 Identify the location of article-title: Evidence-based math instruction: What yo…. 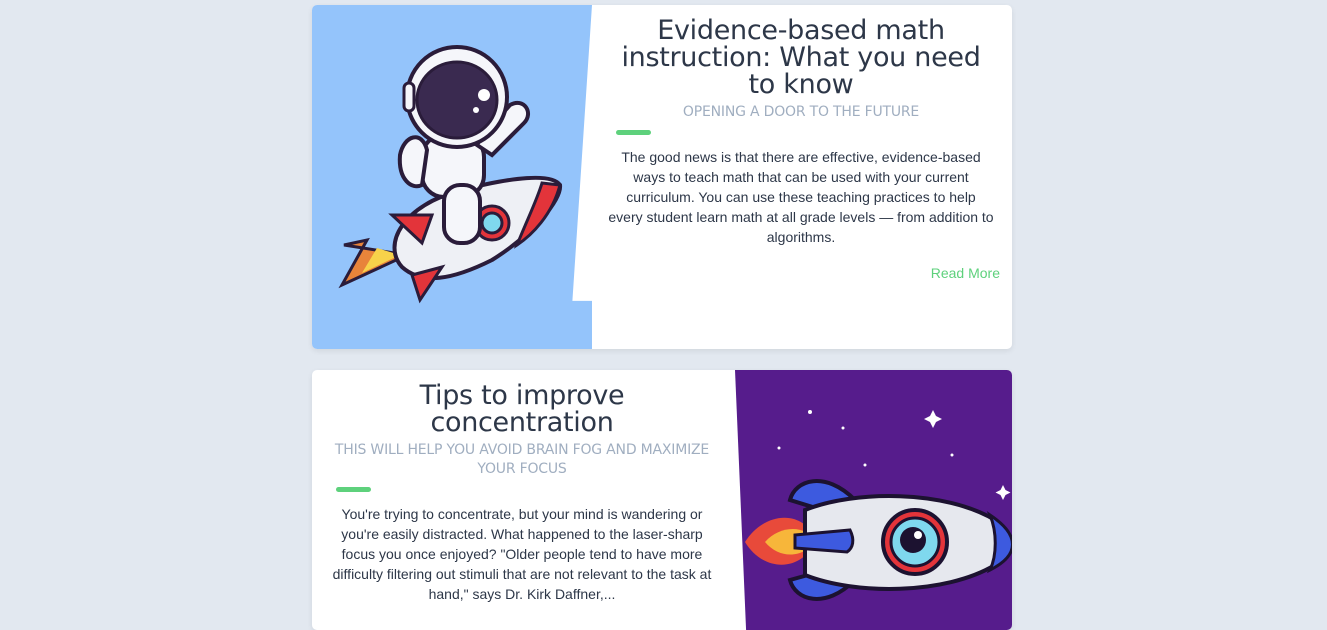
(801, 57).